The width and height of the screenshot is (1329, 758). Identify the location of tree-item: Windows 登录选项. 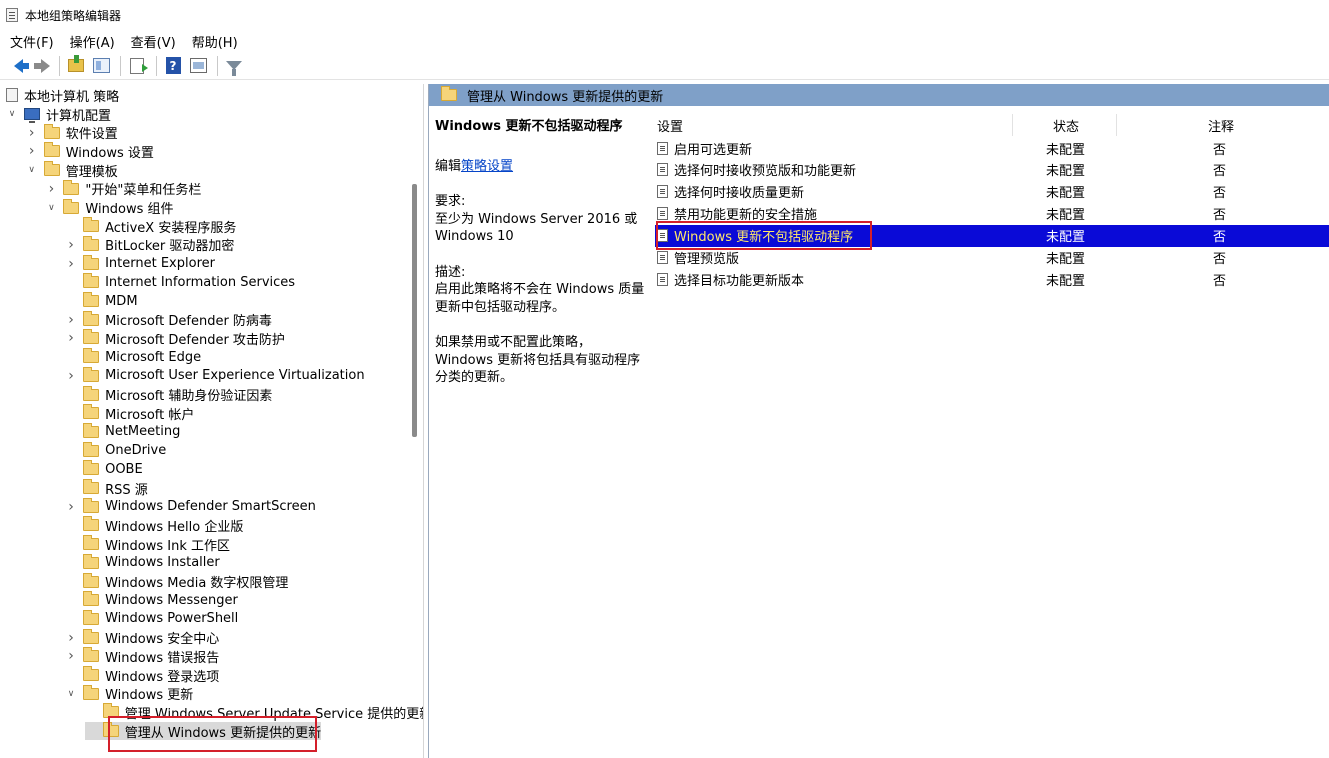
(142, 675).